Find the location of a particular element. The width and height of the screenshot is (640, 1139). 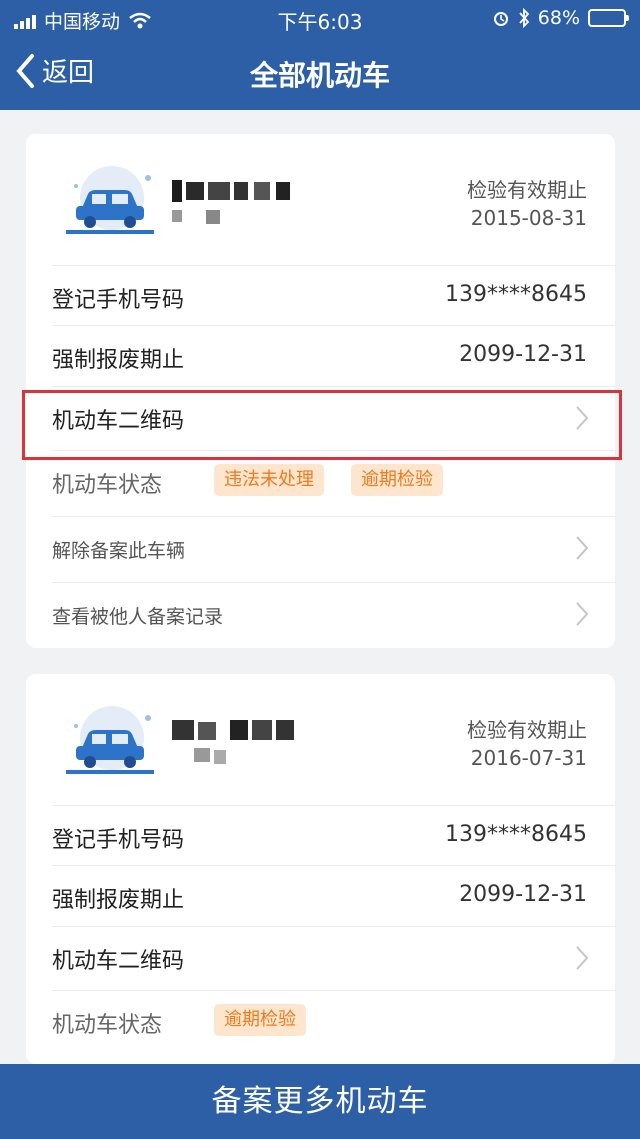

inspection-info: 检验有效期止 2016-07-31 is located at coordinates (527, 744).